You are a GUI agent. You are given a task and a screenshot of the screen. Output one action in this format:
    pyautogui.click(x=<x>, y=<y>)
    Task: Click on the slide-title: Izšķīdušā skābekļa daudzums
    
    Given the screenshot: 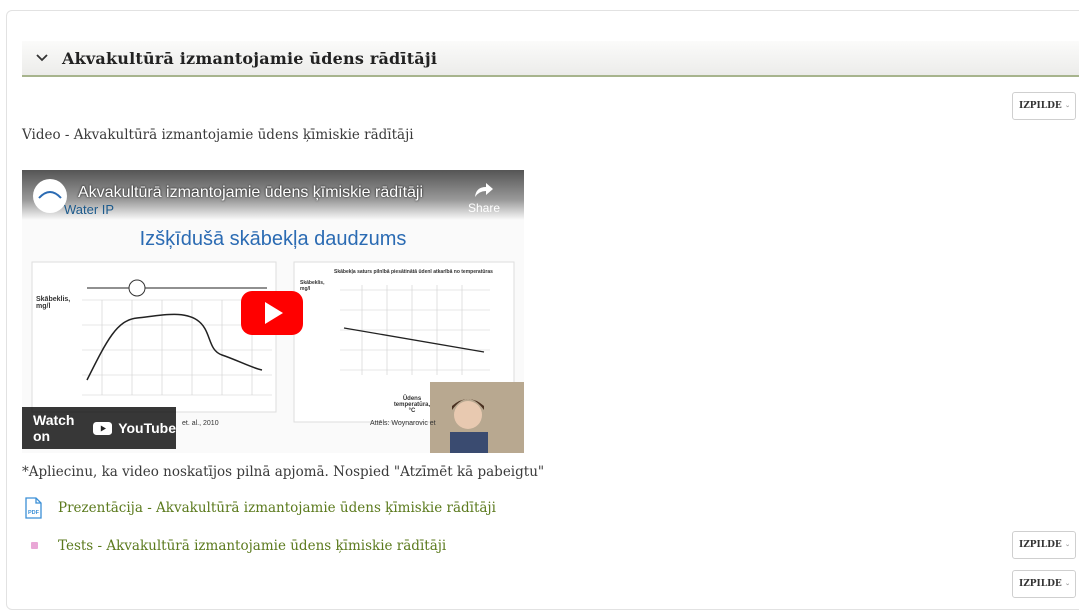 What is the action you would take?
    pyautogui.click(x=273, y=239)
    